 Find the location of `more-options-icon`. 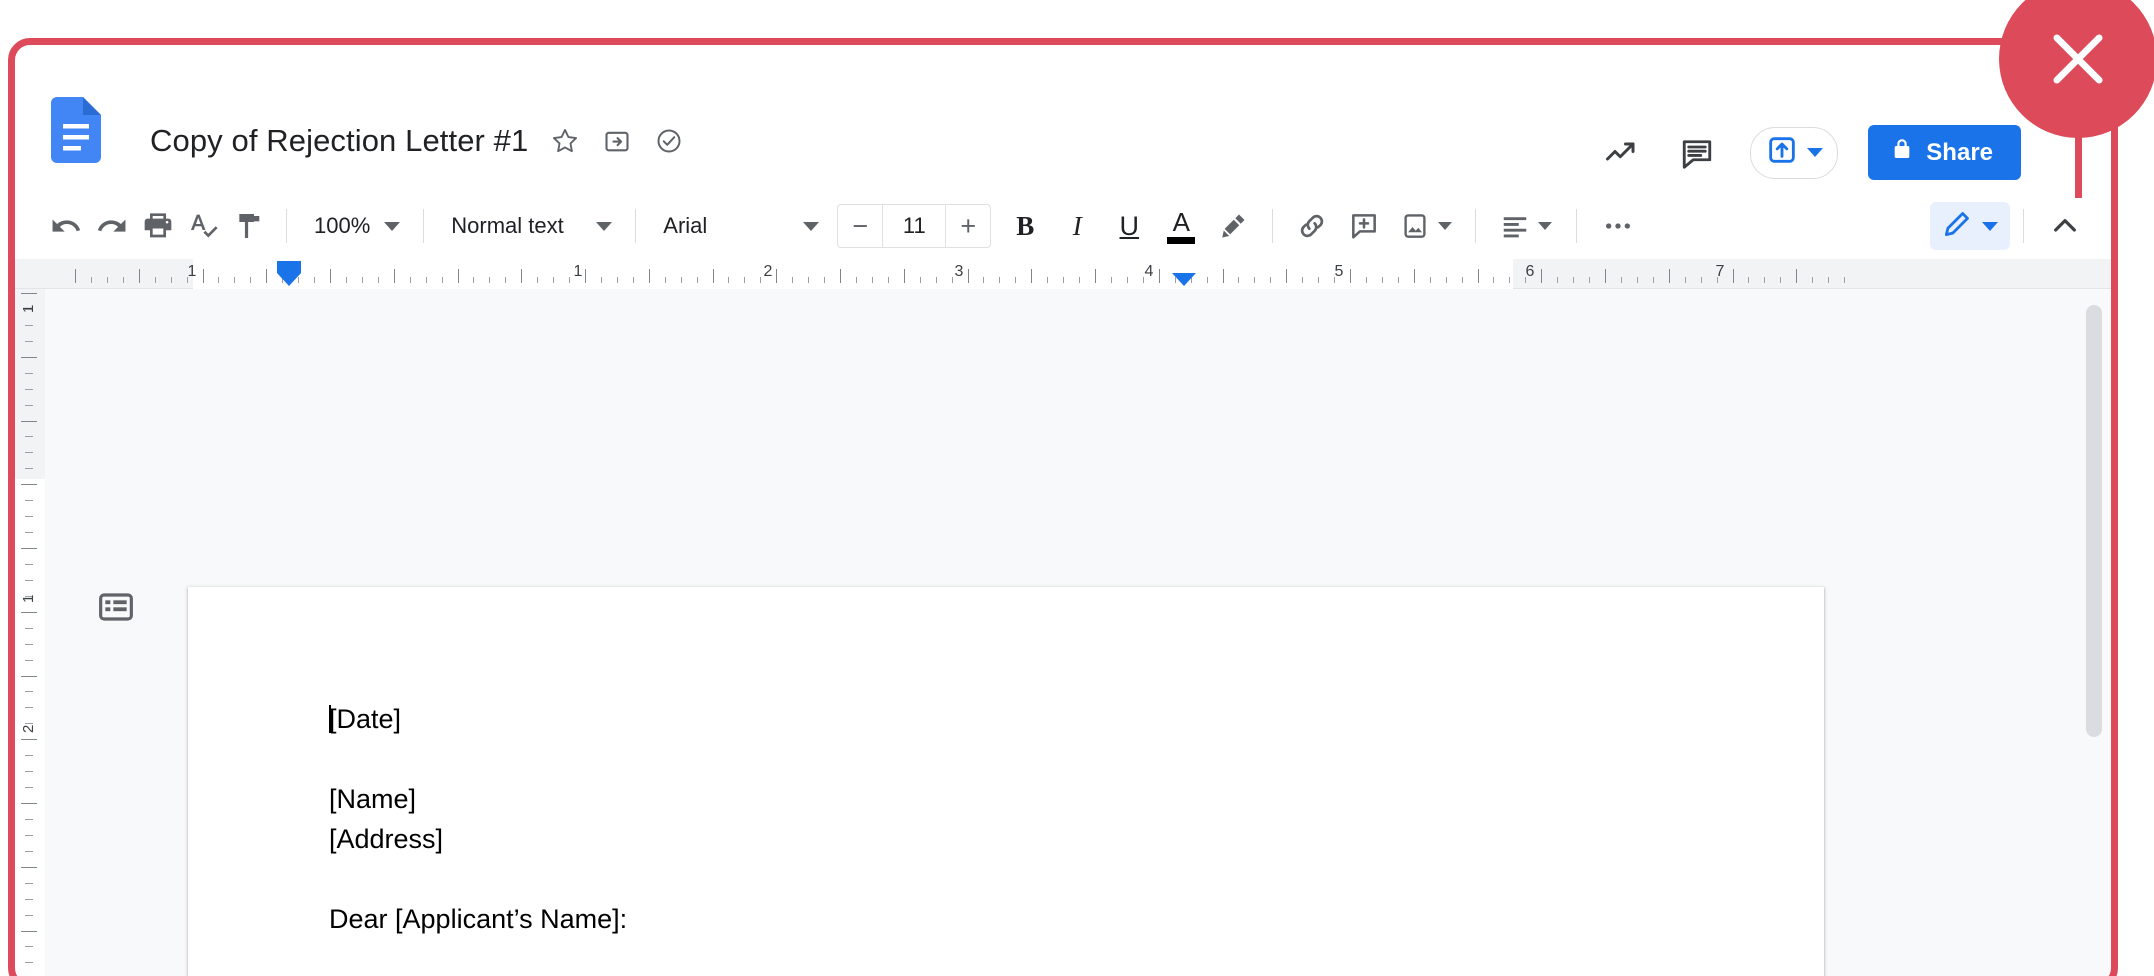

more-options-icon is located at coordinates (1618, 226).